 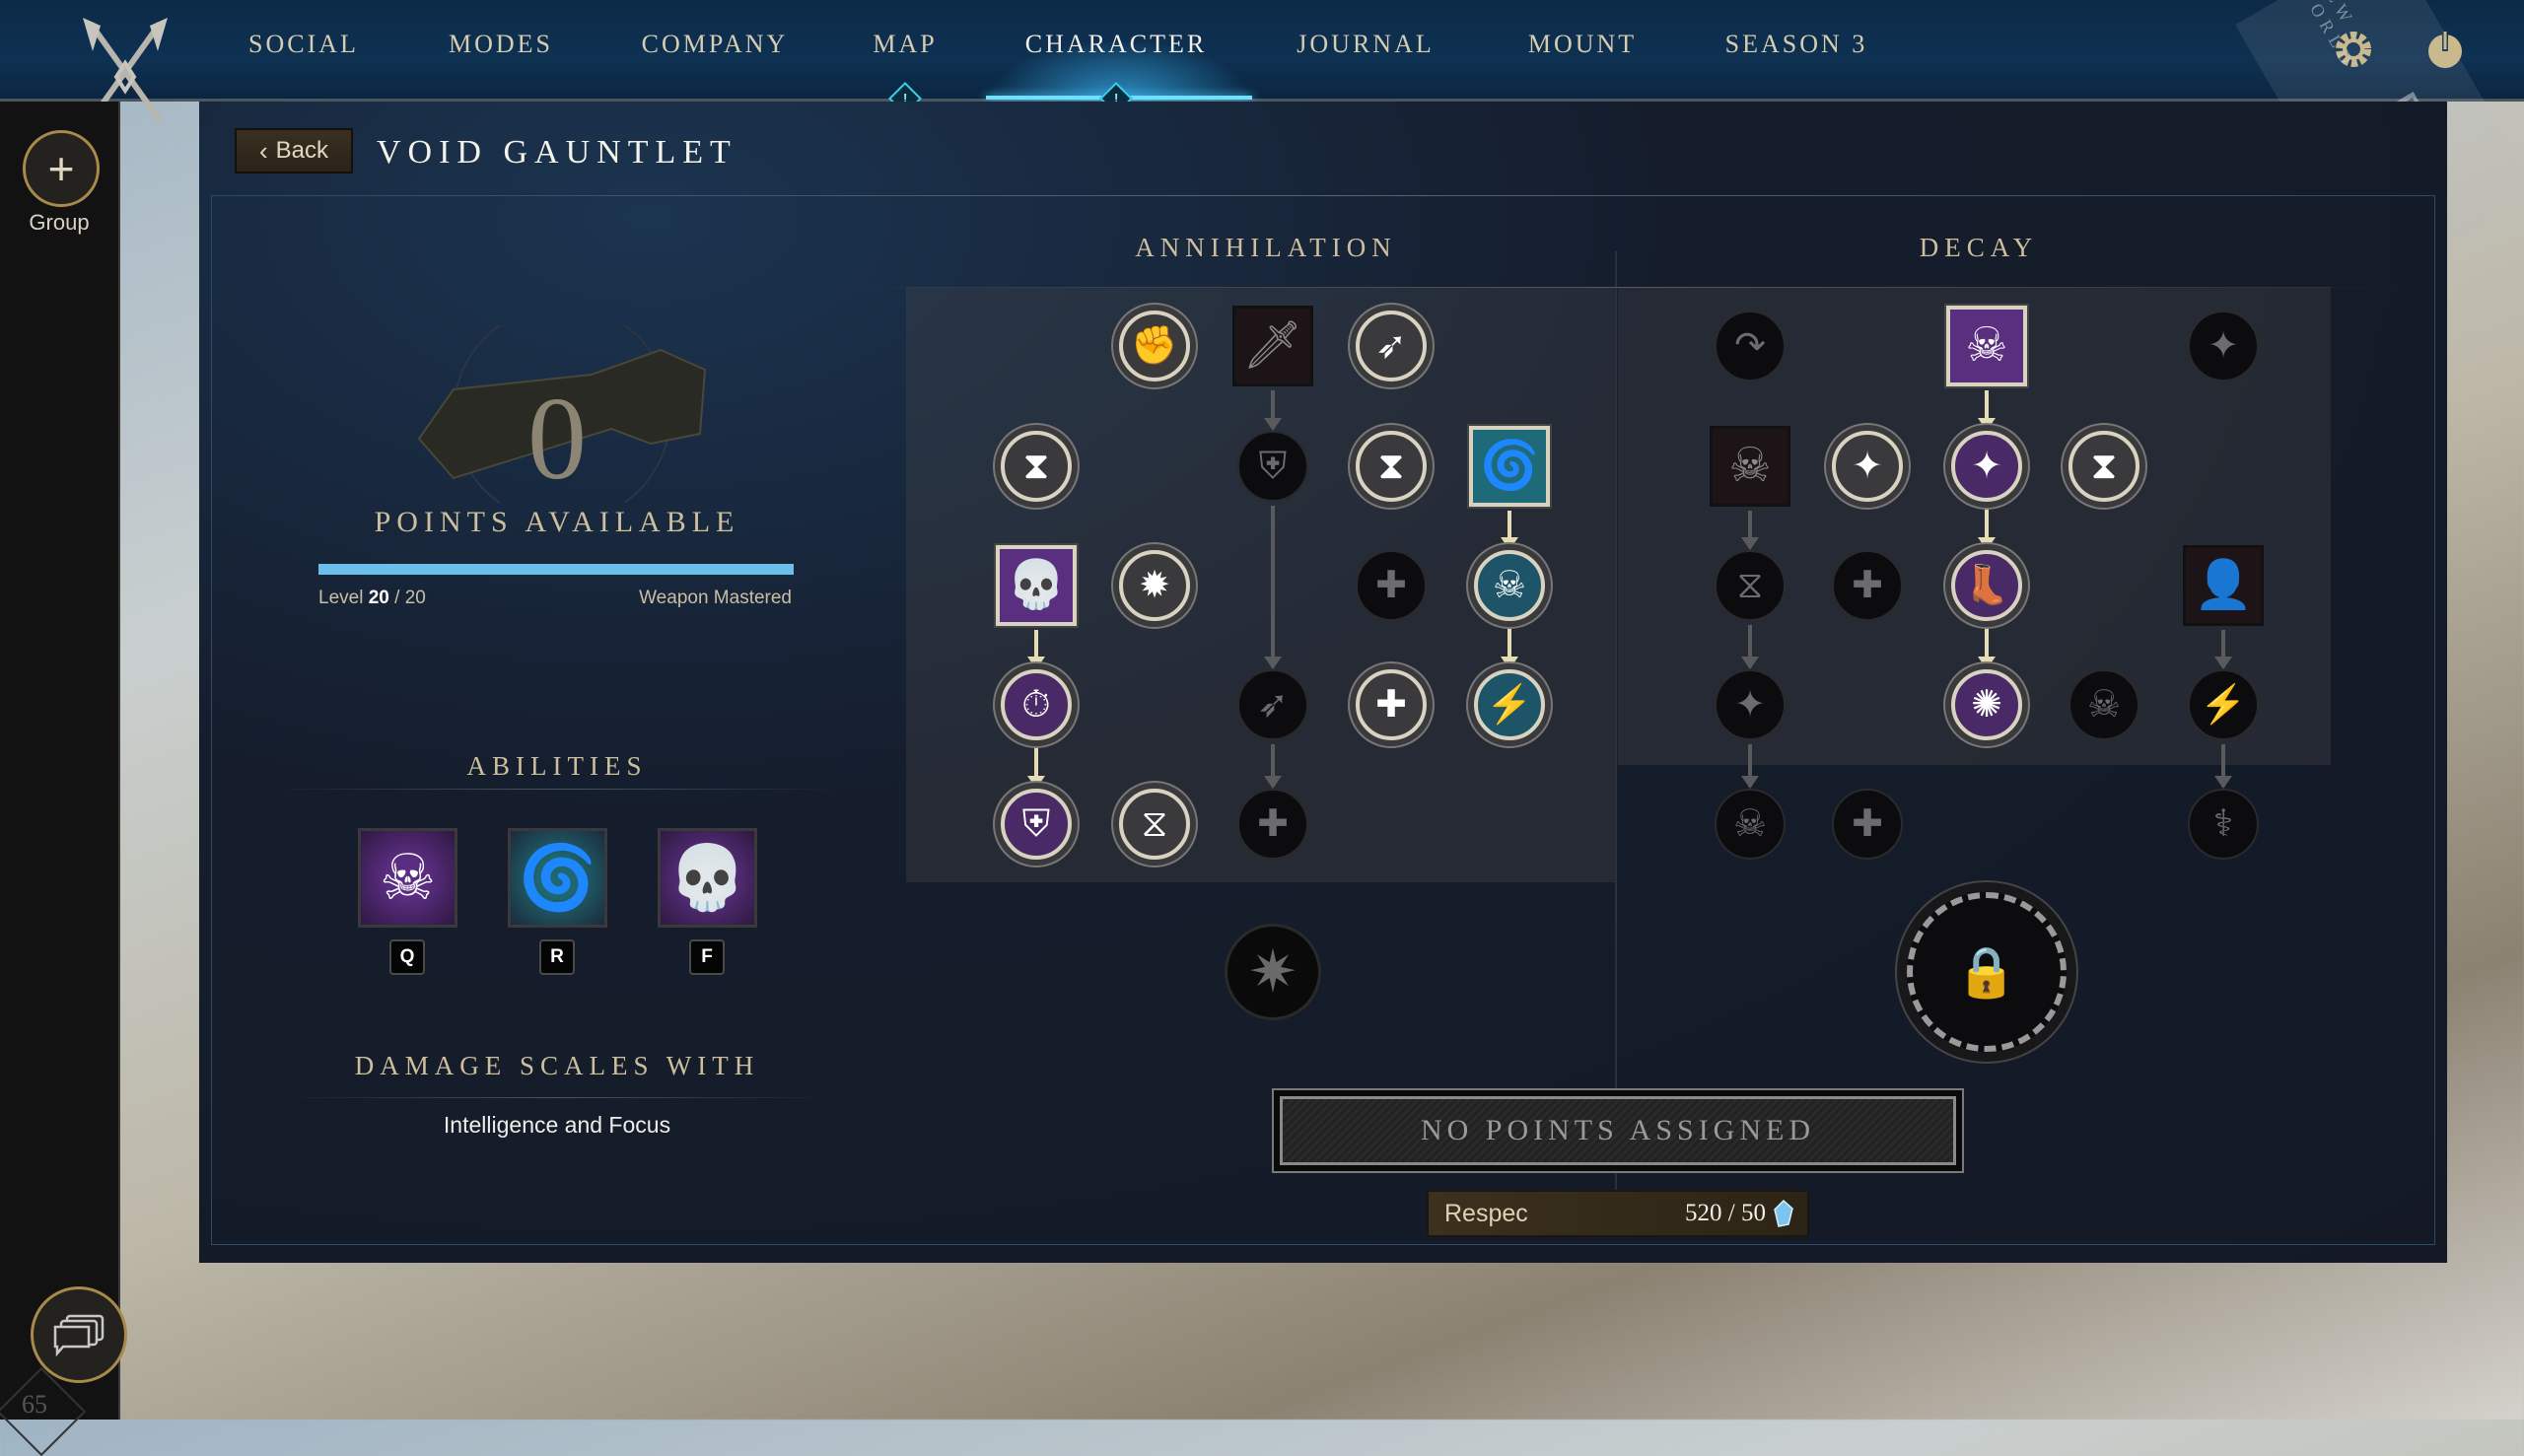 I want to click on tab-social: SOCIAL, so click(x=303, y=44).